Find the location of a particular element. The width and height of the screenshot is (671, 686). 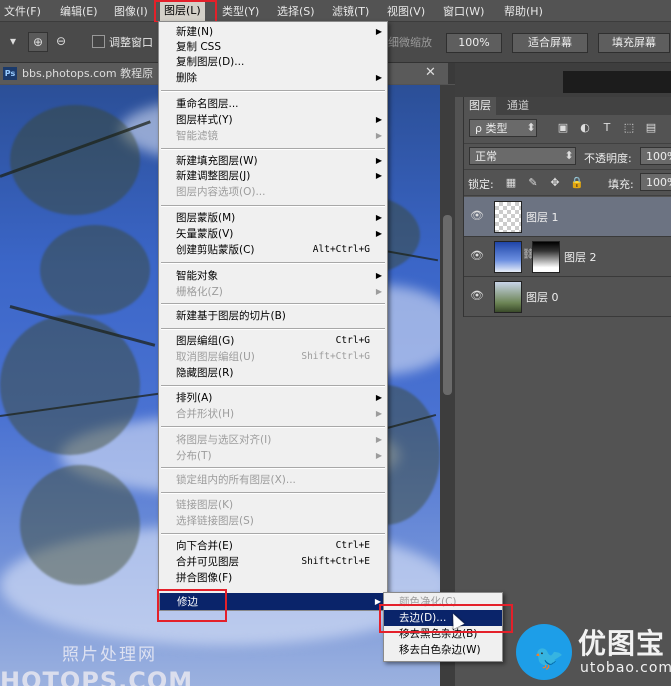

blend-mode-select: 正常 is located at coordinates (522, 156).